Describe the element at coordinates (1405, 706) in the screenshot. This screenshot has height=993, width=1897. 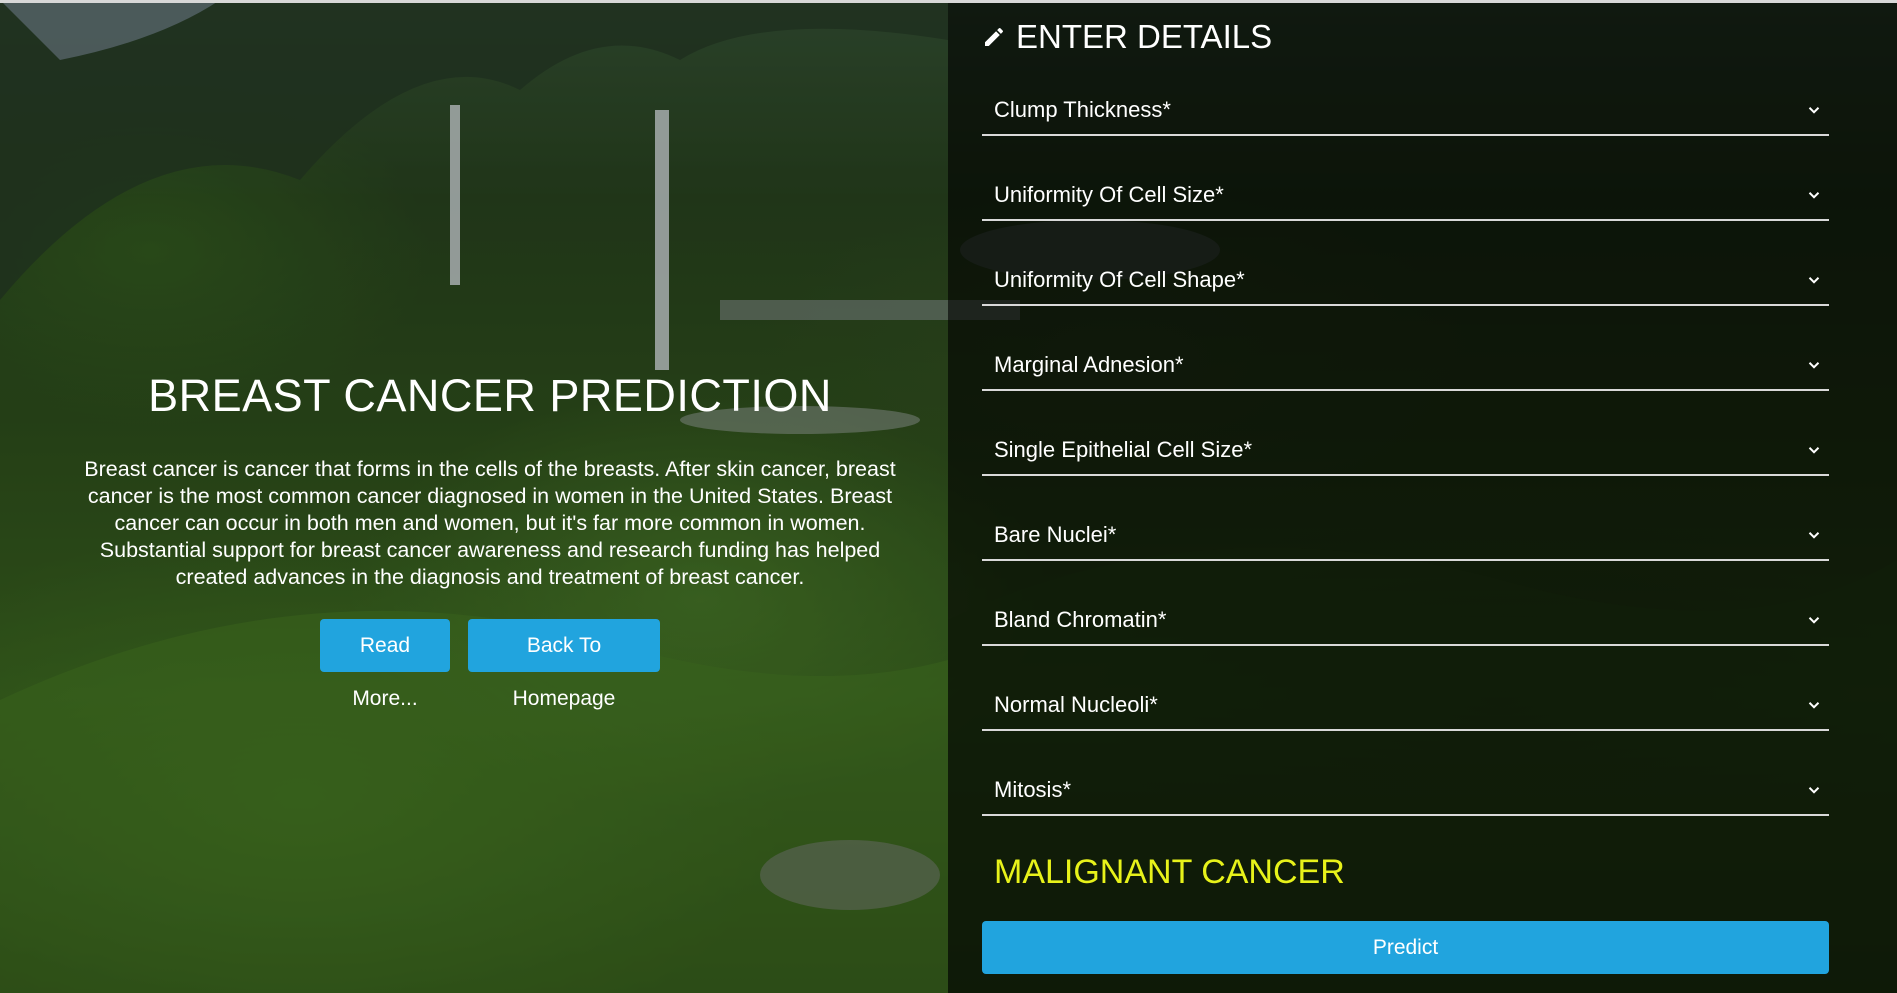
I see `normal-nucleoli-select: Normal Nucleoli*` at that location.